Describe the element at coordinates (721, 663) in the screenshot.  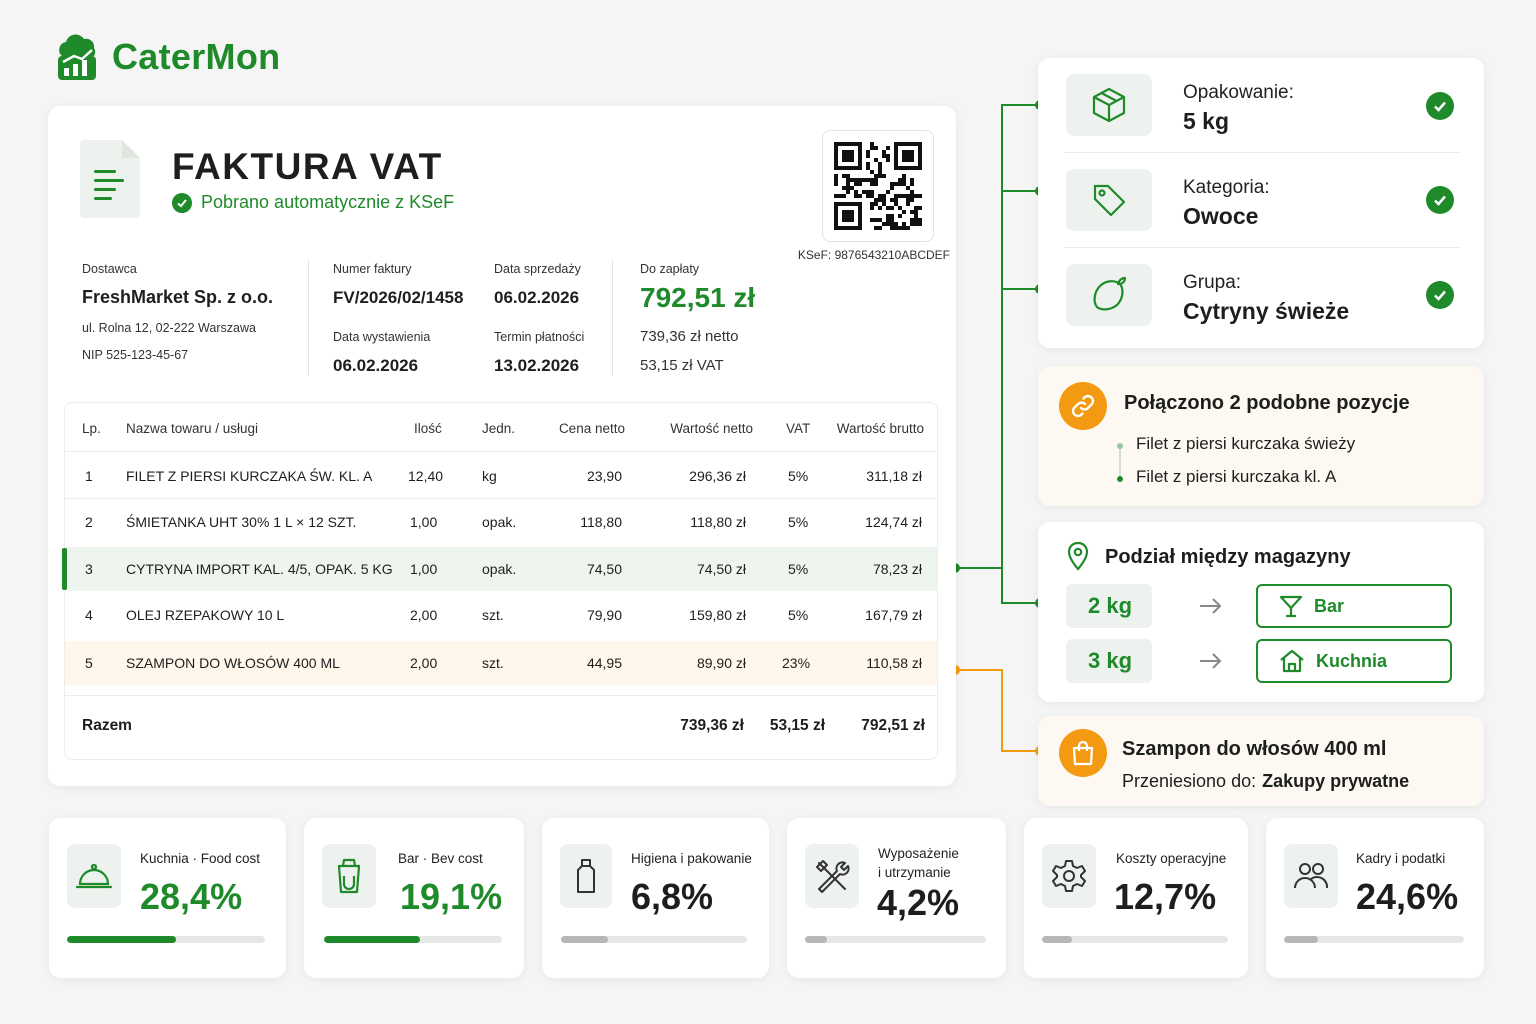
I see `cell-net-value: 89,90 zł` at that location.